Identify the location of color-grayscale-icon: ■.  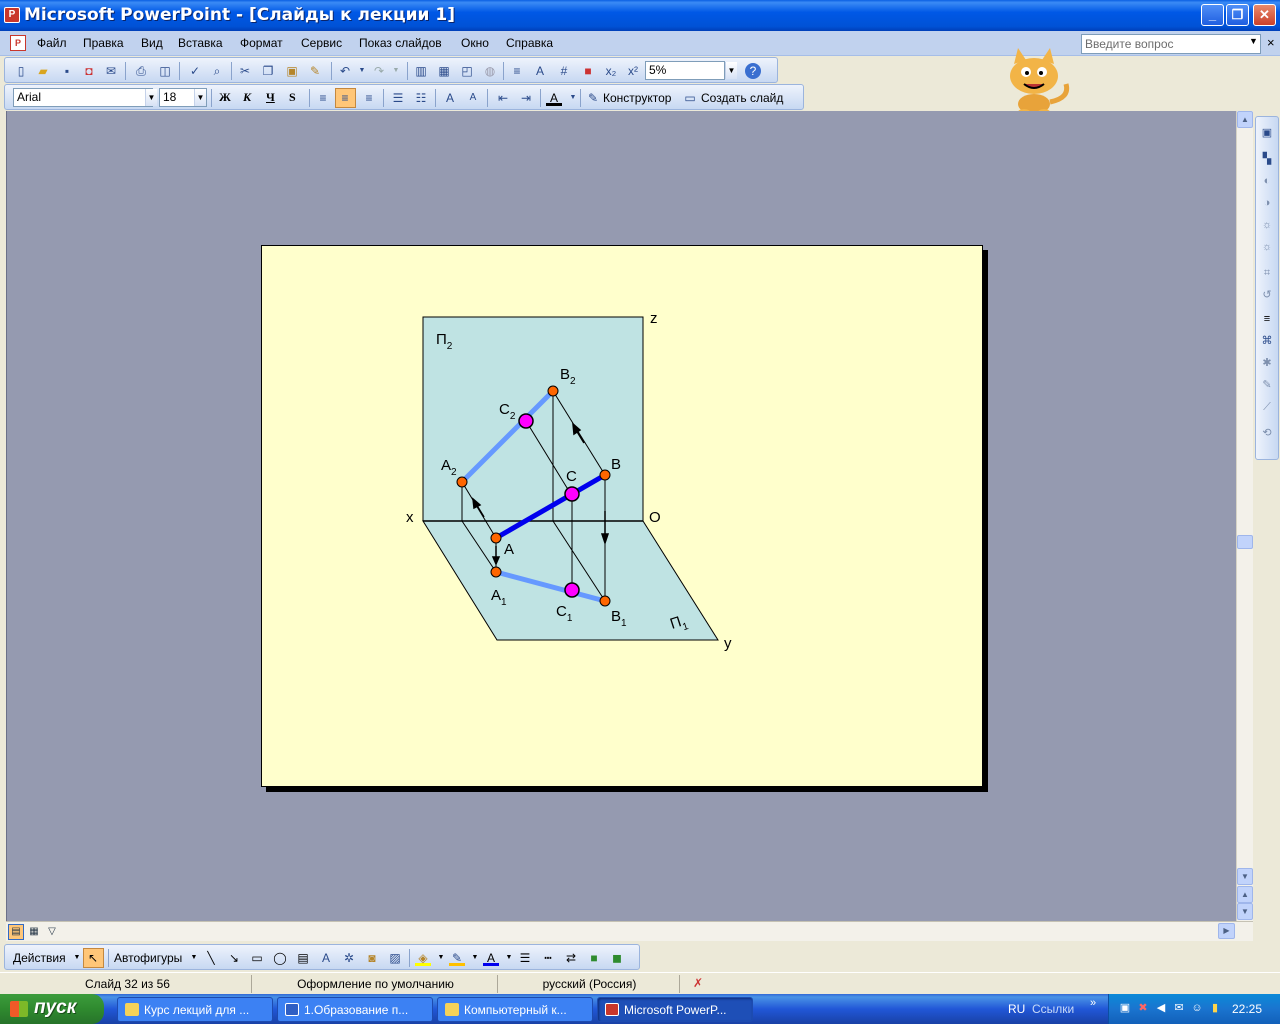
(588, 71).